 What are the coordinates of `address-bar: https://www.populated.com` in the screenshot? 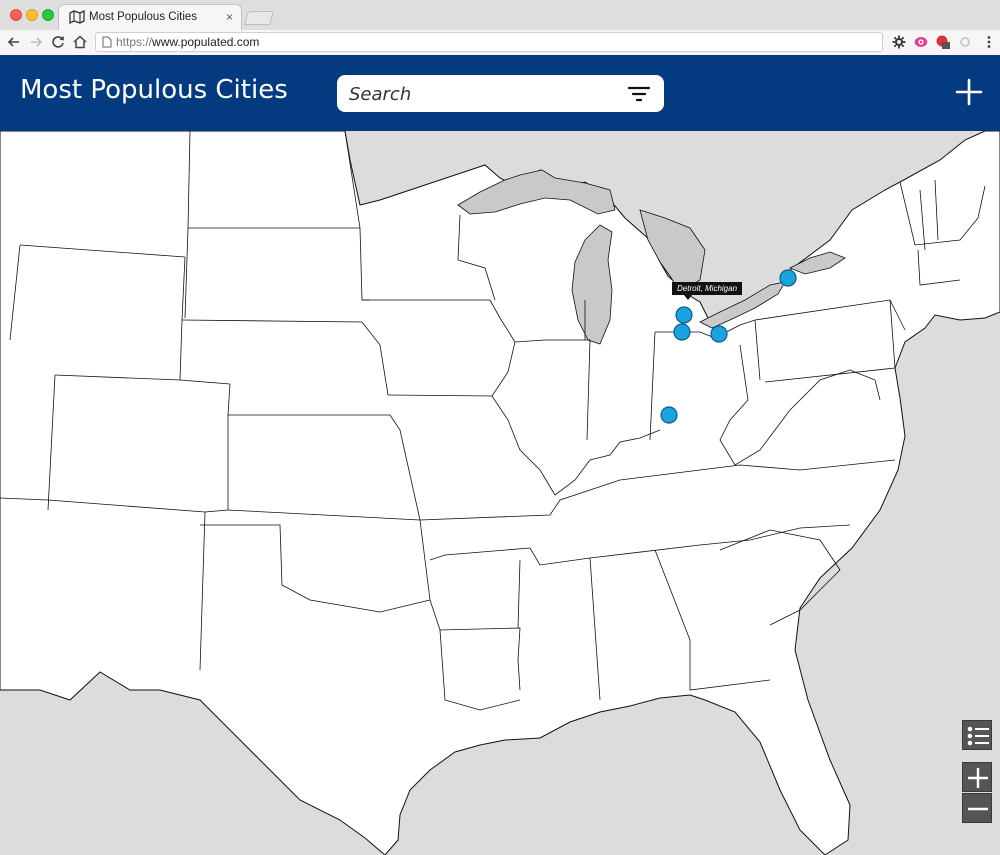 It's located at (489, 42).